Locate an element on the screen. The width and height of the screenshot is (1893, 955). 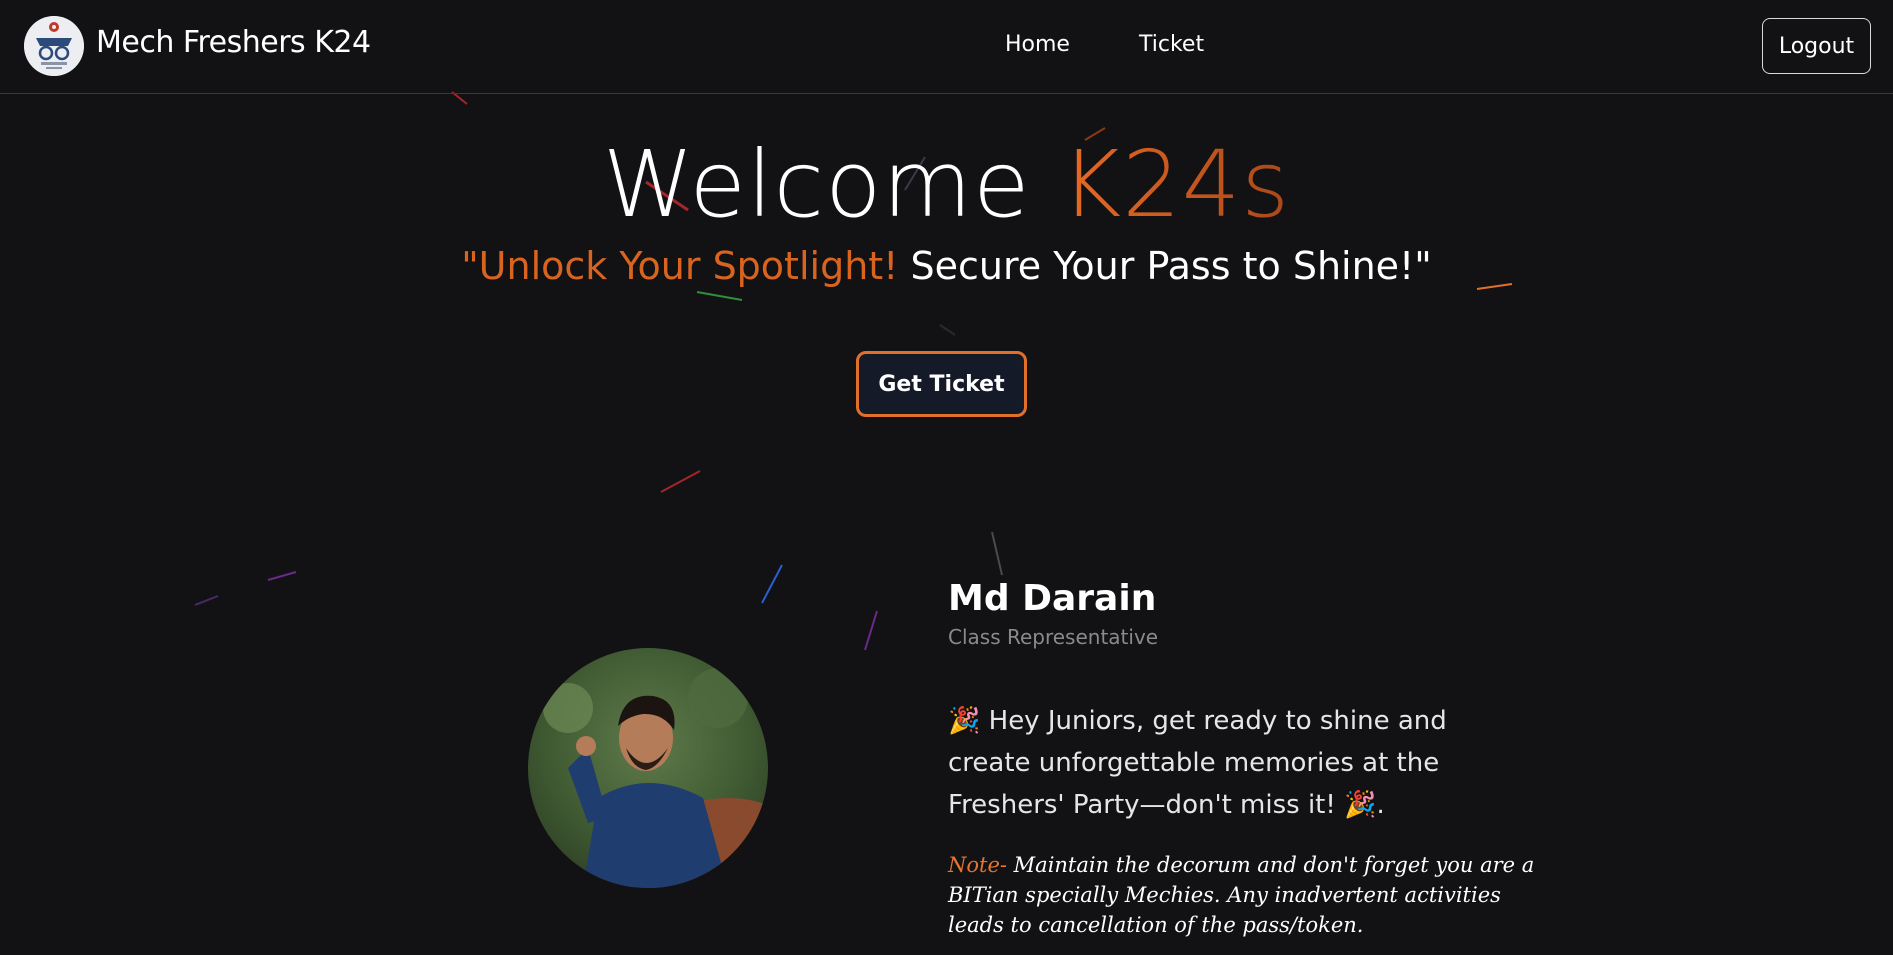
nav-link-home: Home is located at coordinates (1037, 44).